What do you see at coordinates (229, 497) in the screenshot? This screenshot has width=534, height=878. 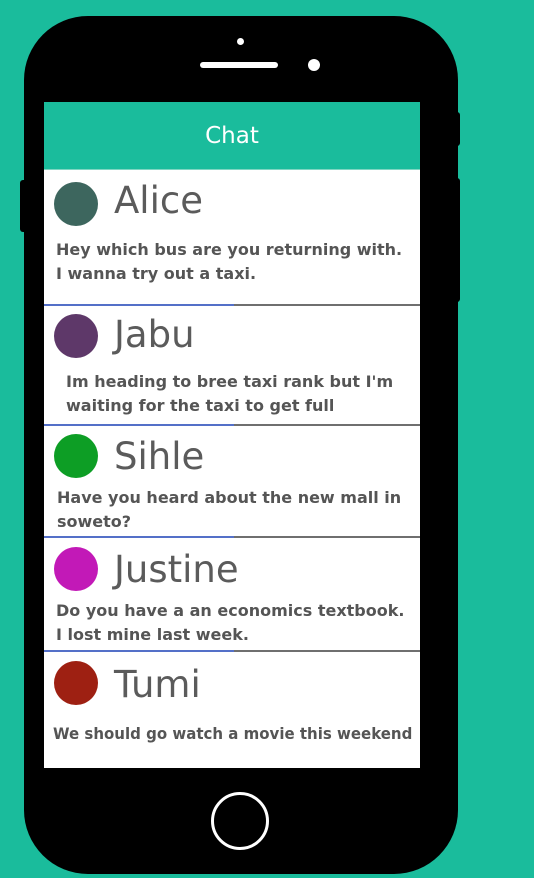 I see `message-line: Have you heard about the new mall in` at bounding box center [229, 497].